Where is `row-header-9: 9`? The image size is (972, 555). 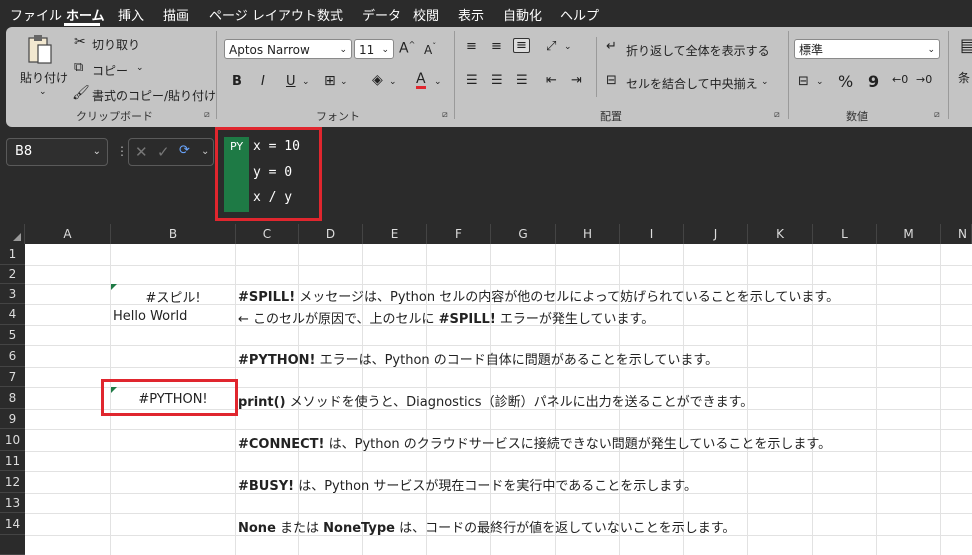
row-header-9: 9 is located at coordinates (12, 419).